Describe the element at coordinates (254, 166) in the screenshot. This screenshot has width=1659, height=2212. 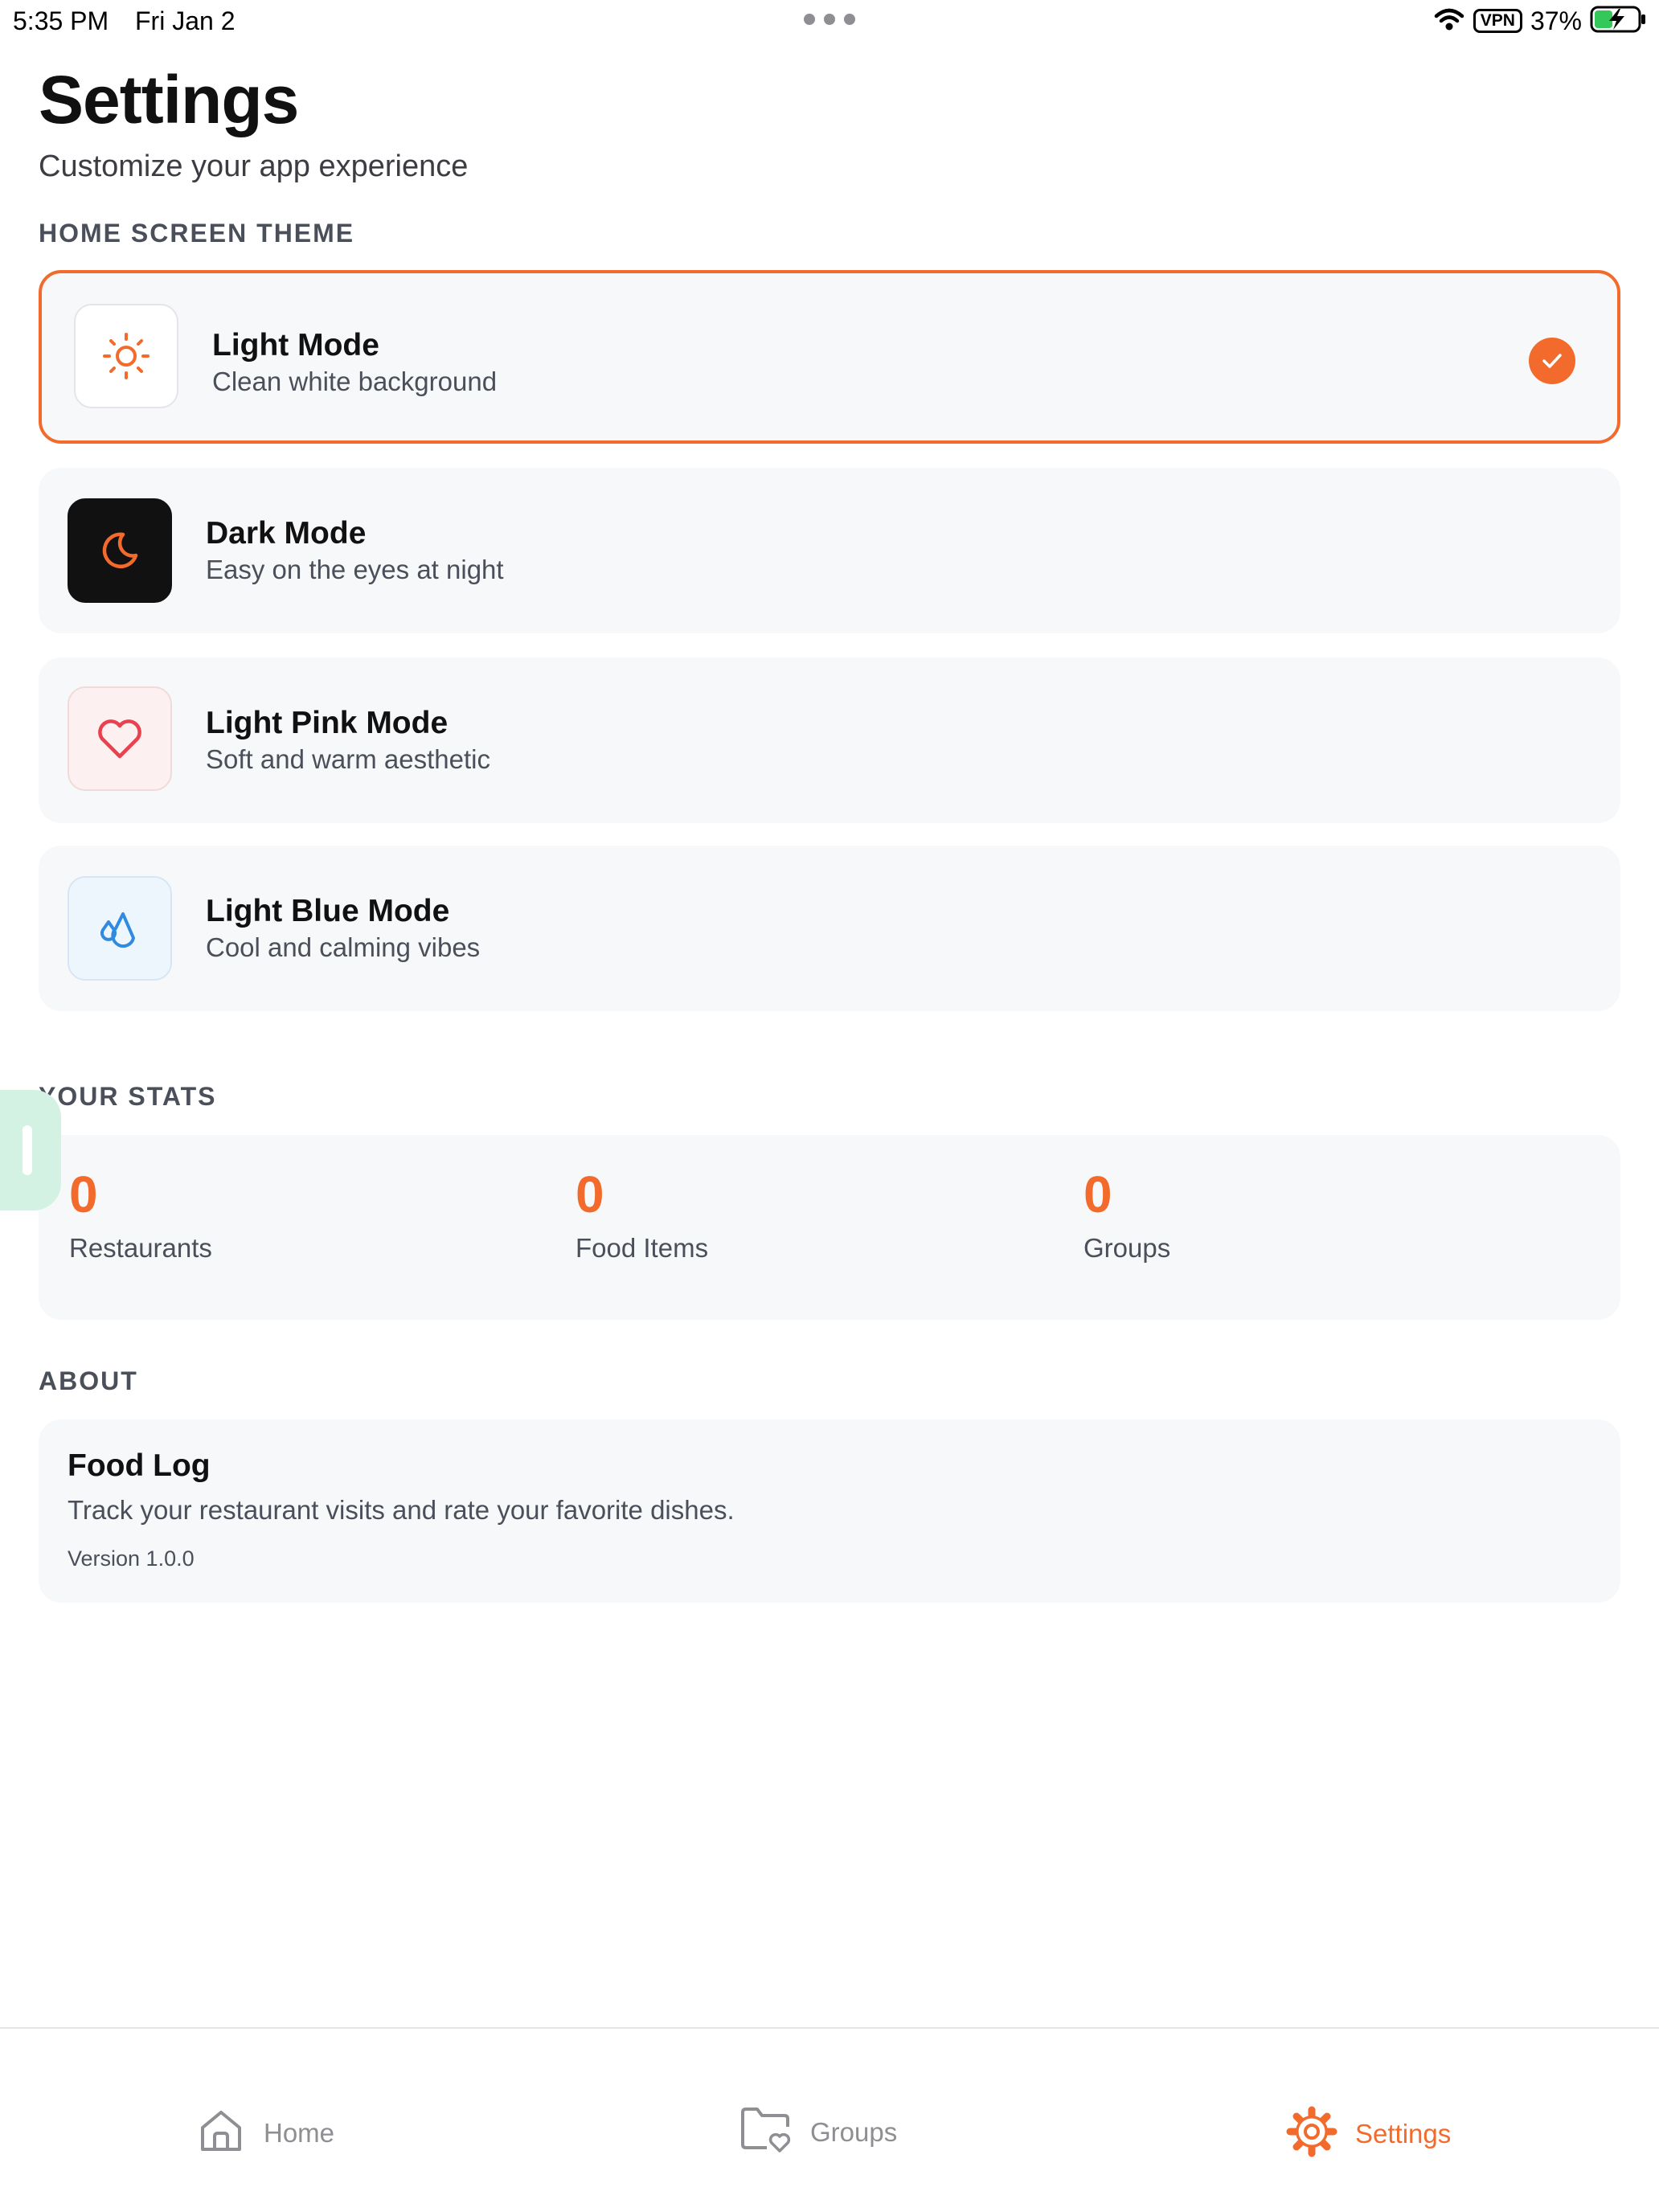
I see `page-subtitle: Customize your app experience` at that location.